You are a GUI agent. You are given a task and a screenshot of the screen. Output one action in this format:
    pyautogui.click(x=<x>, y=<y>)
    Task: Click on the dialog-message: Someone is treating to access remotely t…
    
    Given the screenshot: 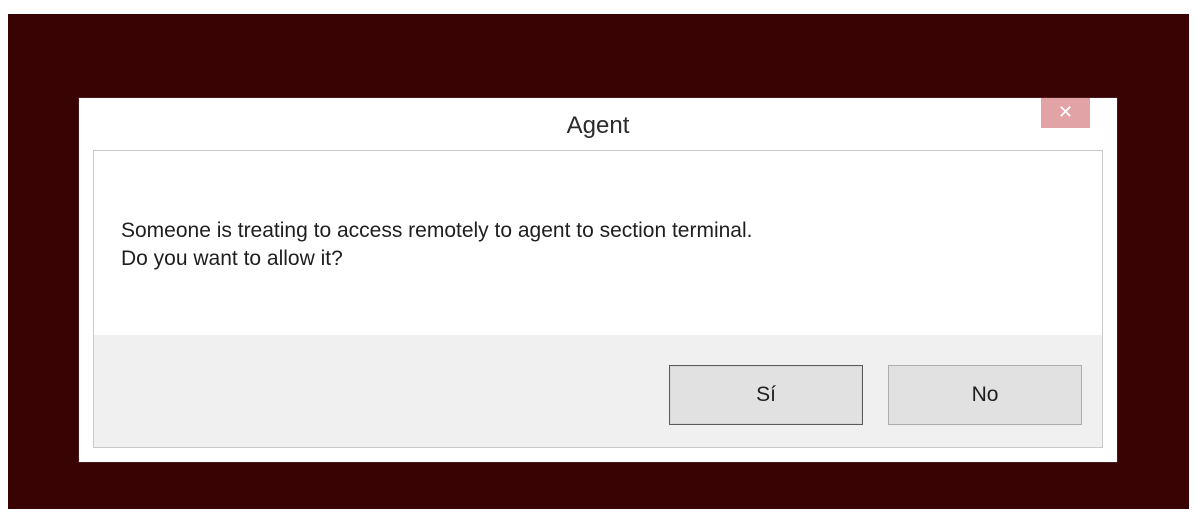 What is the action you would take?
    pyautogui.click(x=437, y=245)
    